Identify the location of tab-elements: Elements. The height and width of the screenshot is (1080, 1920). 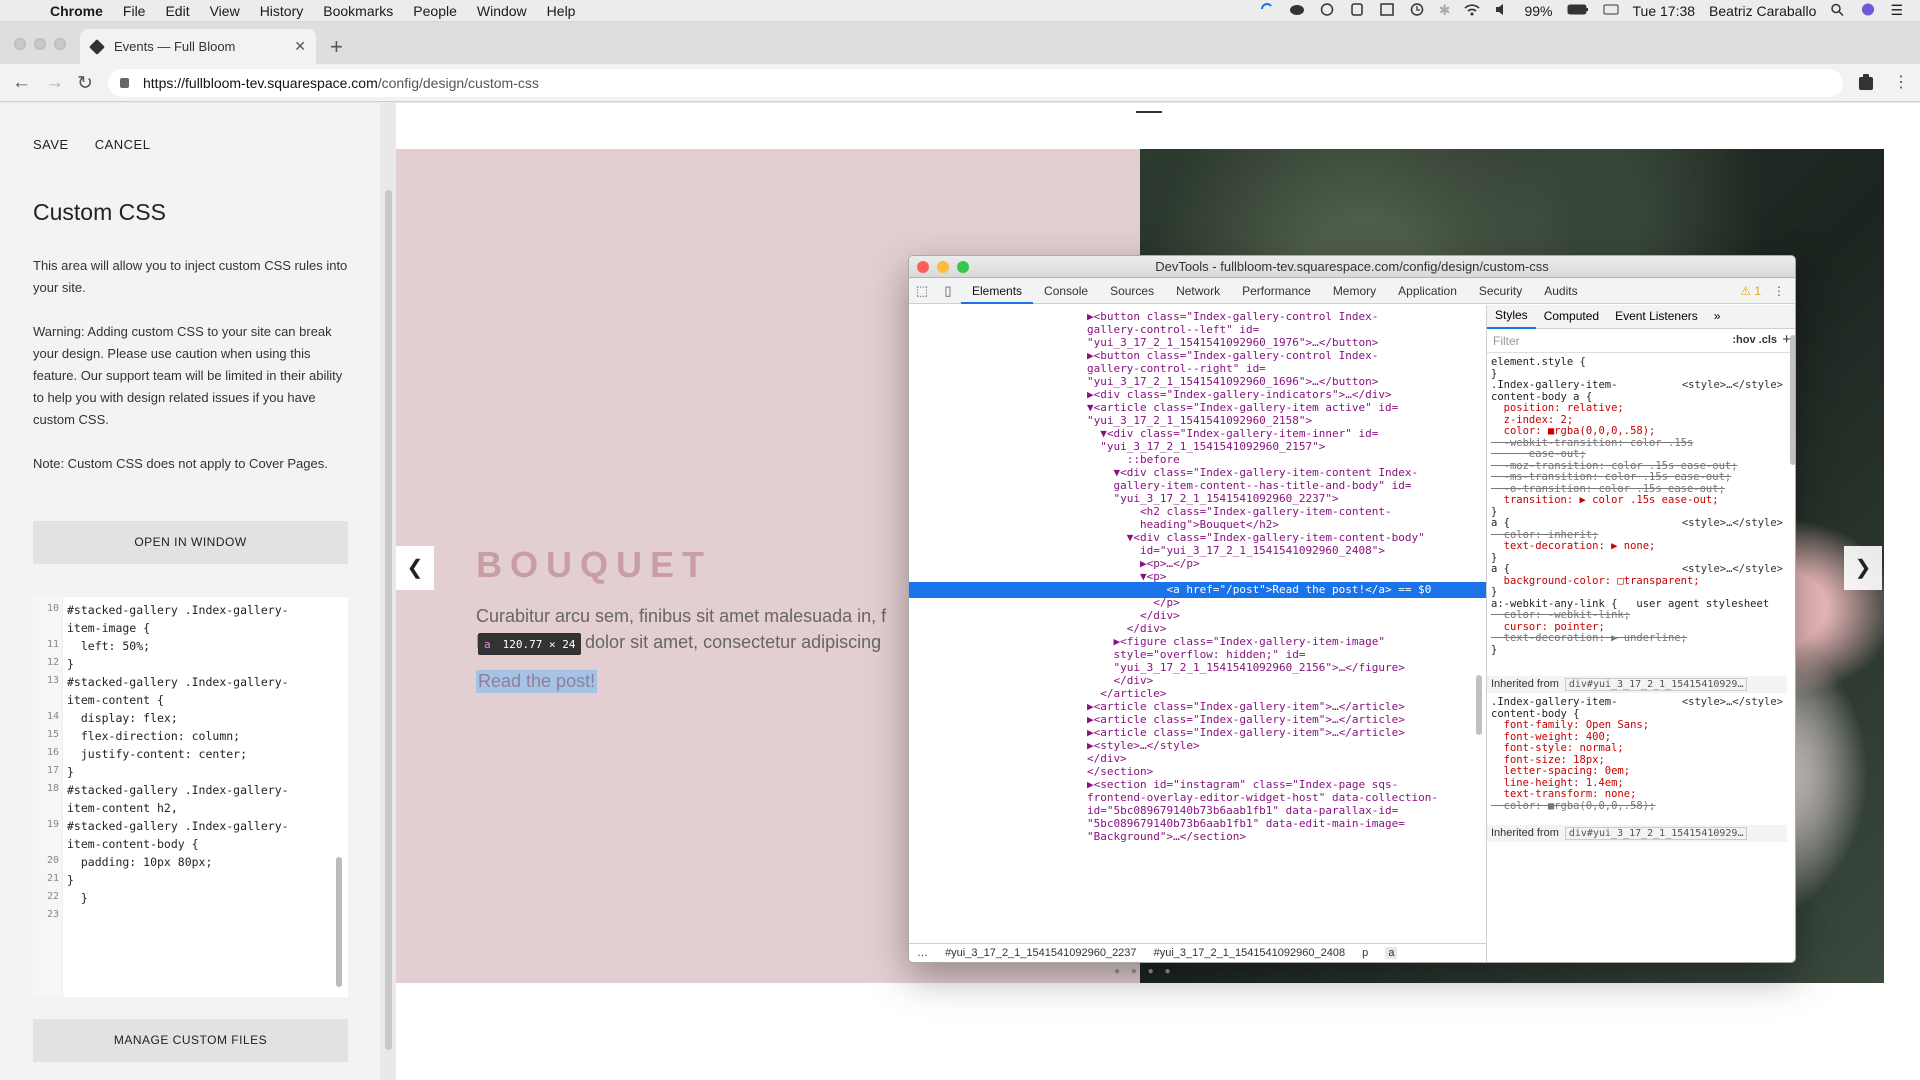
(997, 291).